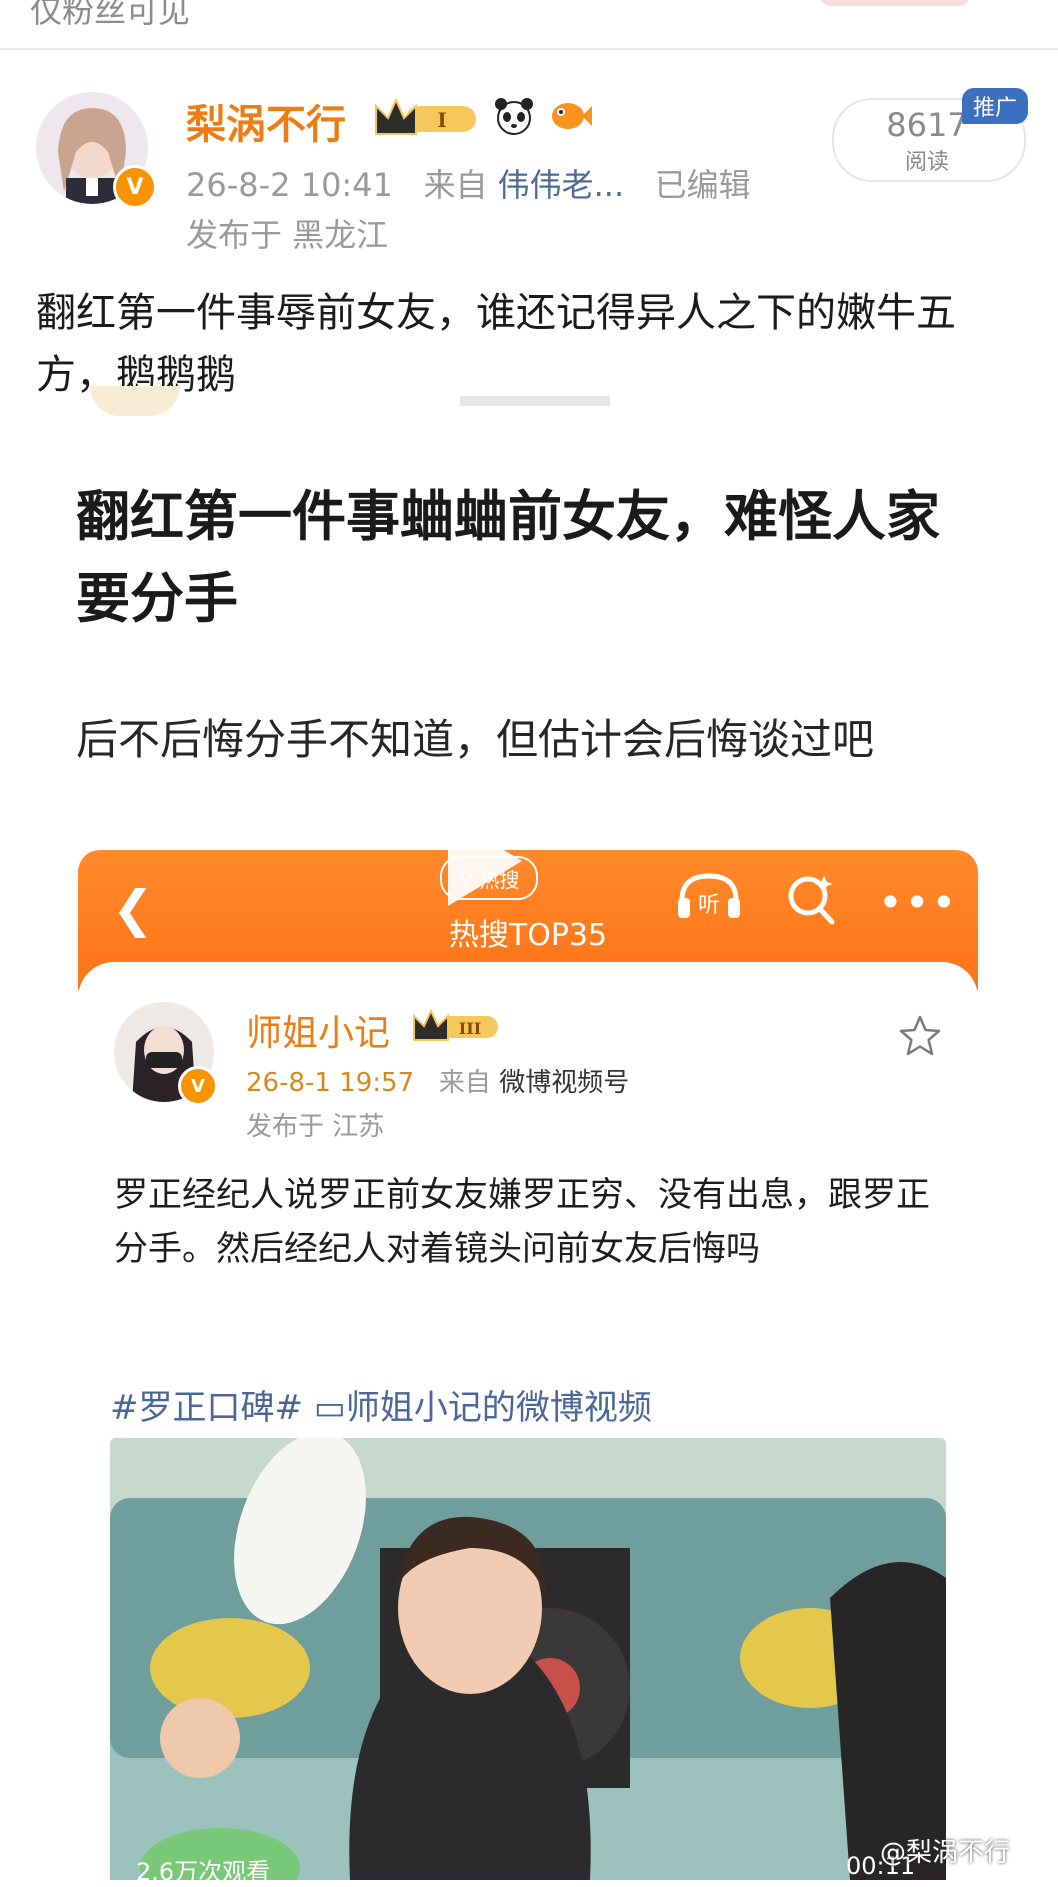 The width and height of the screenshot is (1058, 1887). Describe the element at coordinates (133, 909) in the screenshot. I see `back-chevron-icon: ❮` at that location.